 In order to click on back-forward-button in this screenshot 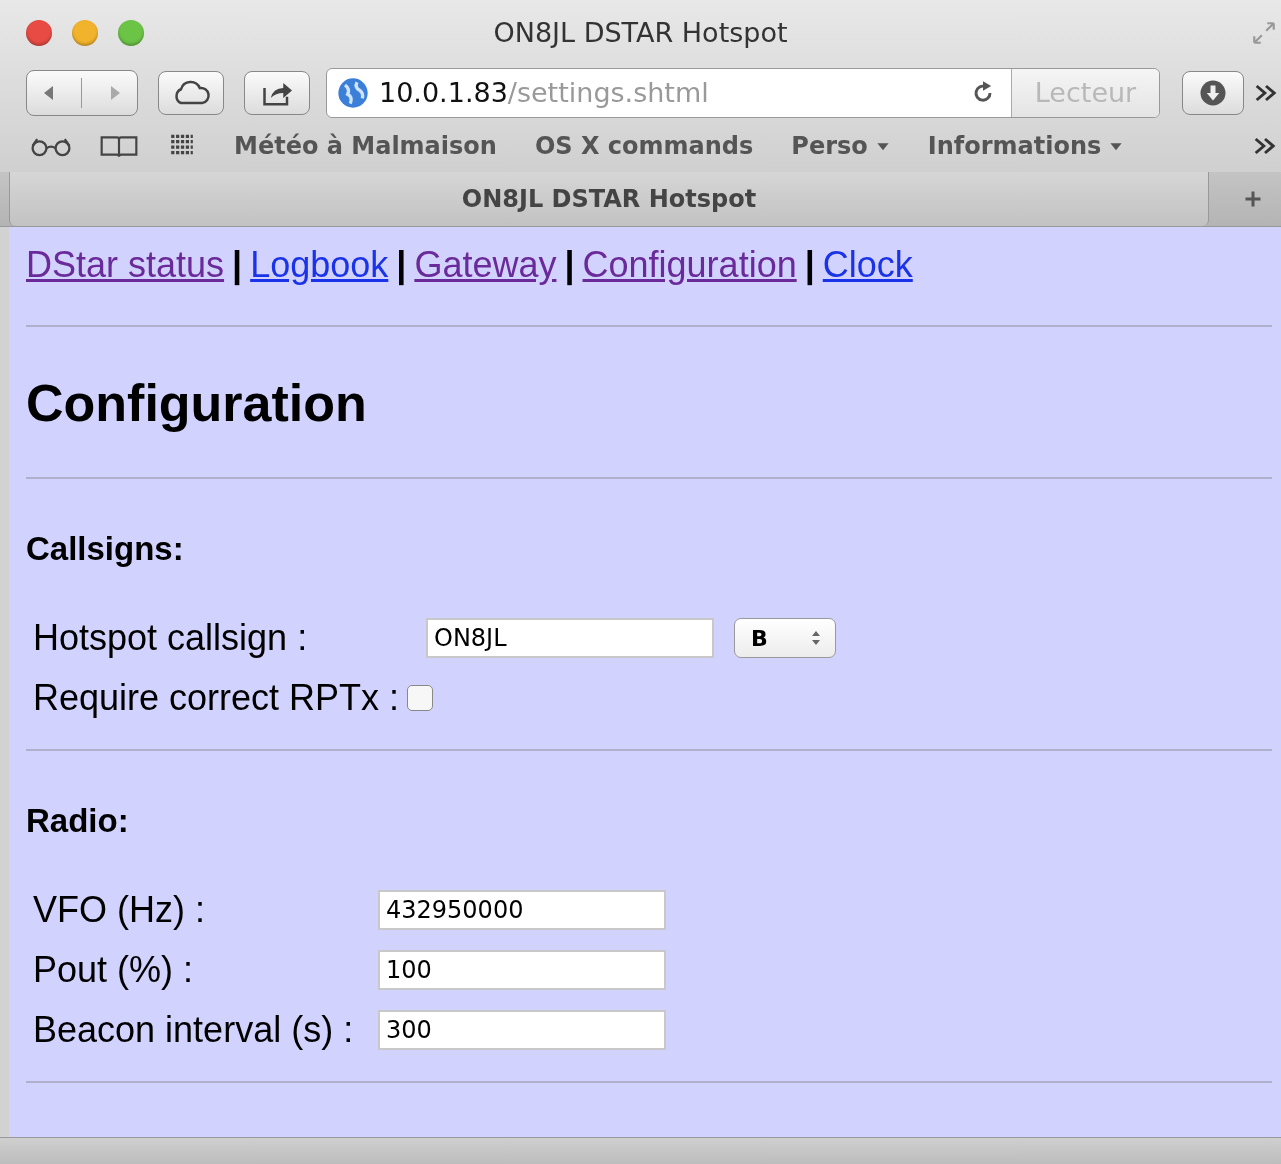, I will do `click(82, 92)`.